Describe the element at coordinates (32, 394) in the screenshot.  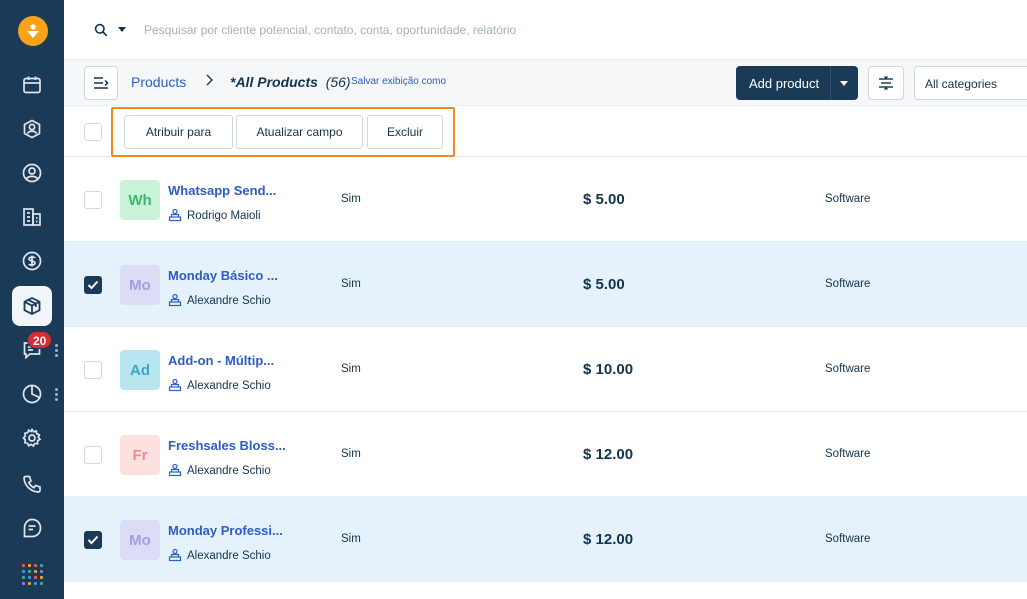
I see `pie-chart-icon` at that location.